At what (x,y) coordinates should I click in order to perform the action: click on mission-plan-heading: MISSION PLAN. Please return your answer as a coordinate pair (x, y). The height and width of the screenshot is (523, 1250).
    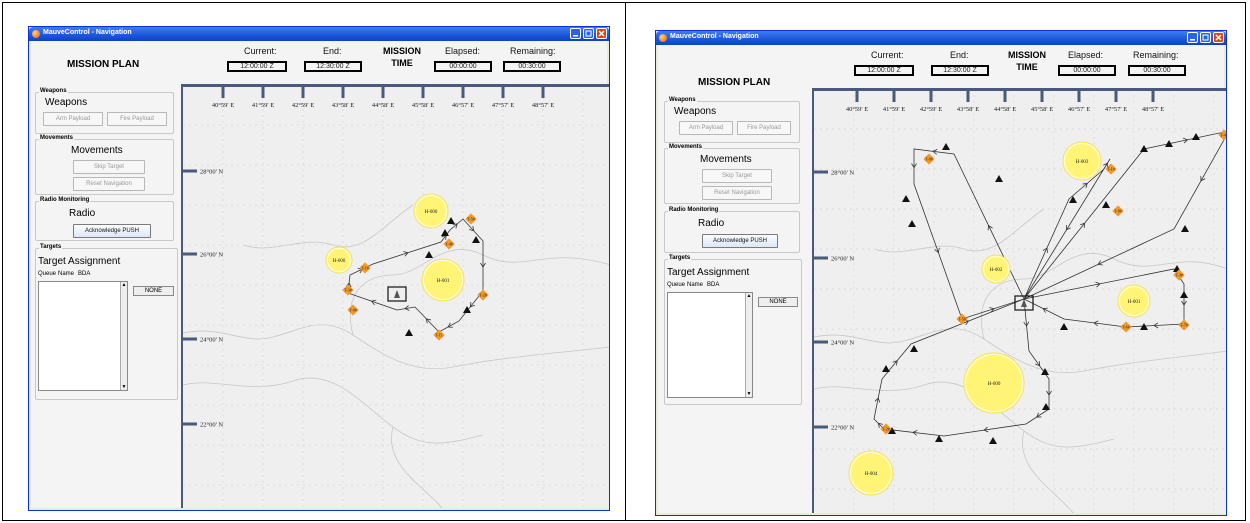
    Looking at the image, I should click on (103, 64).